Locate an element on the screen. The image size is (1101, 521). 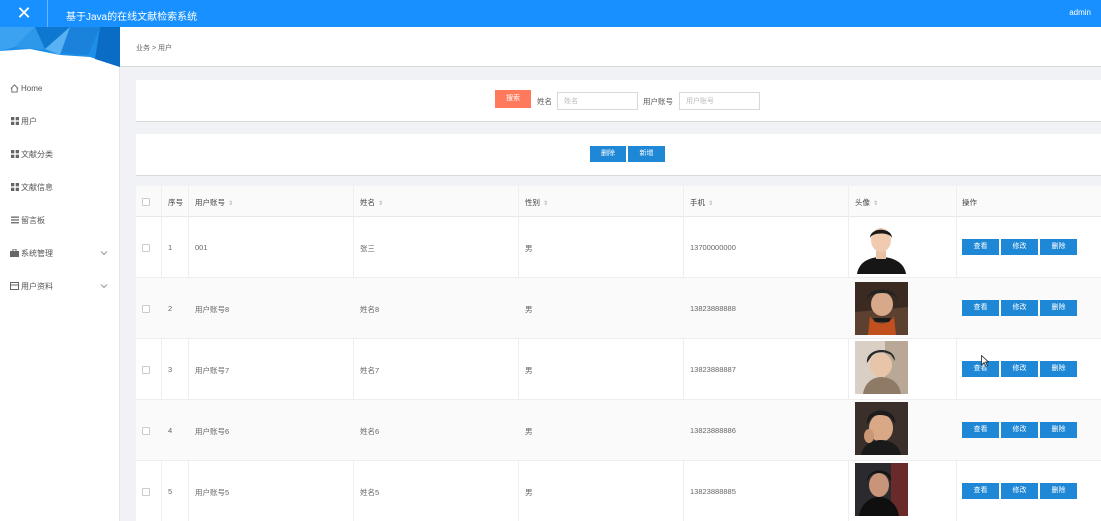
list-icon is located at coordinates (14, 220).